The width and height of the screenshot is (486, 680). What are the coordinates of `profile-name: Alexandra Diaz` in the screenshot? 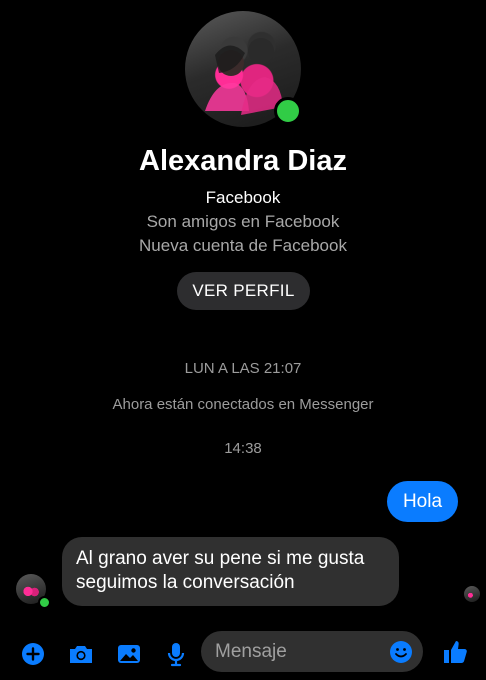 It's located at (243, 161).